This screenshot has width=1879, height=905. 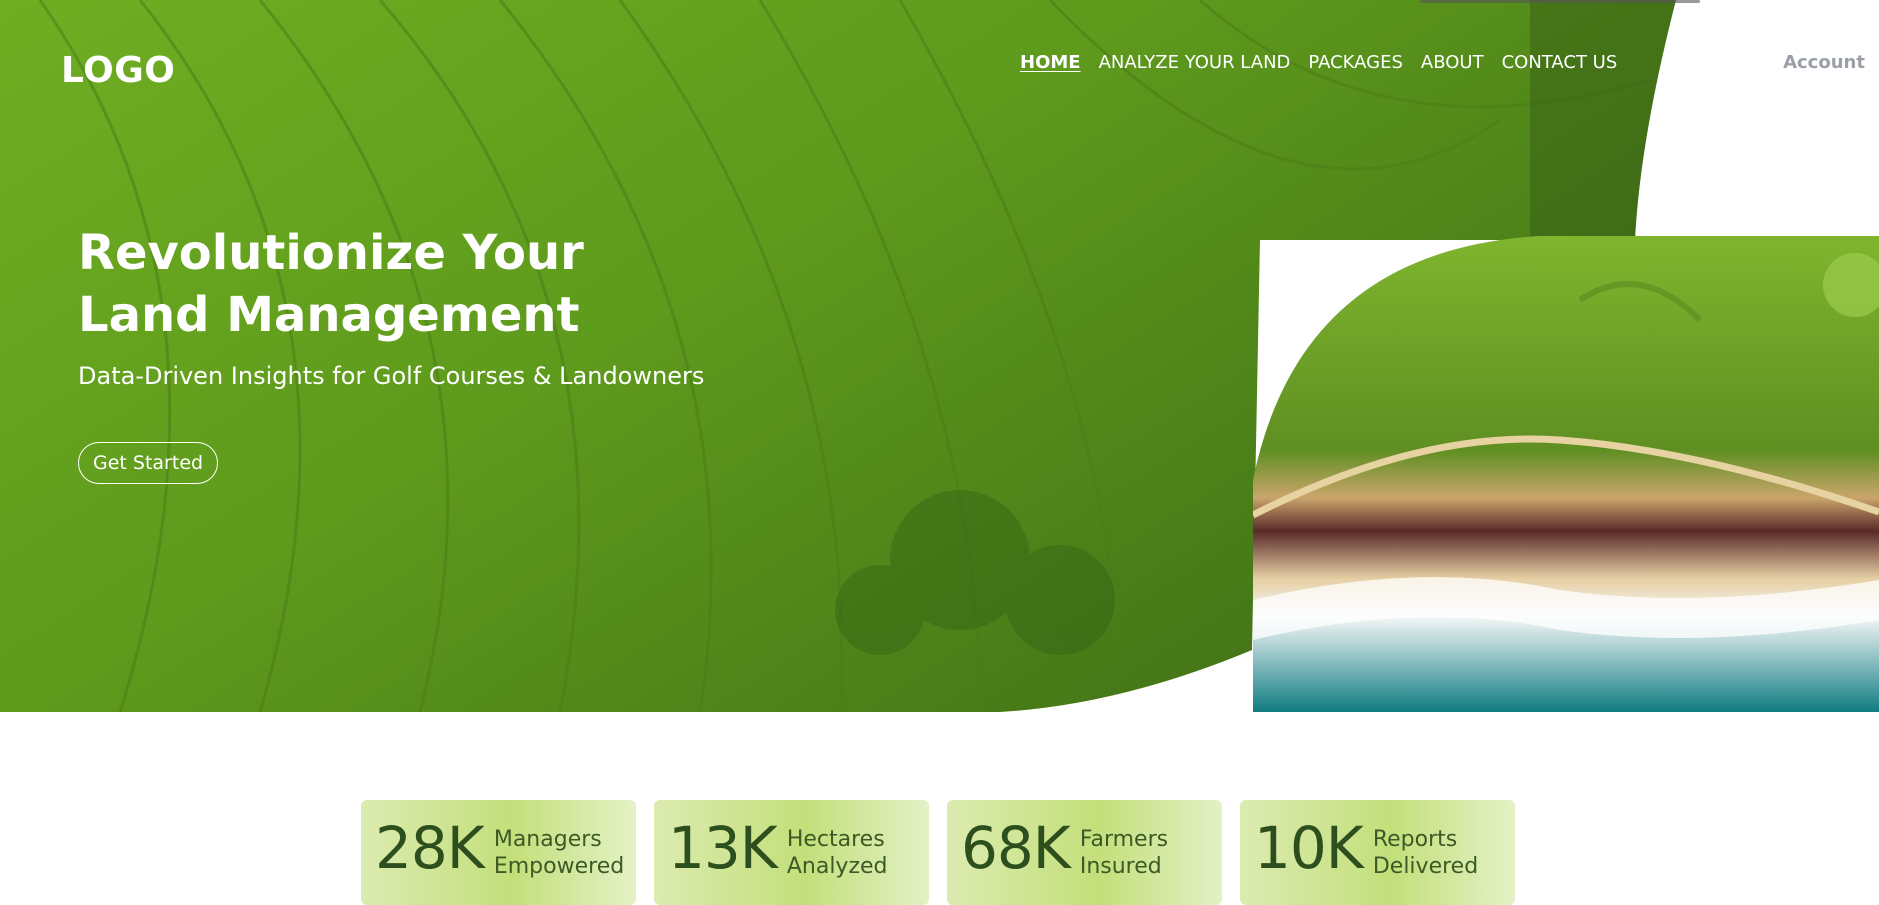 I want to click on stat-value: 68K, so click(x=1016, y=848).